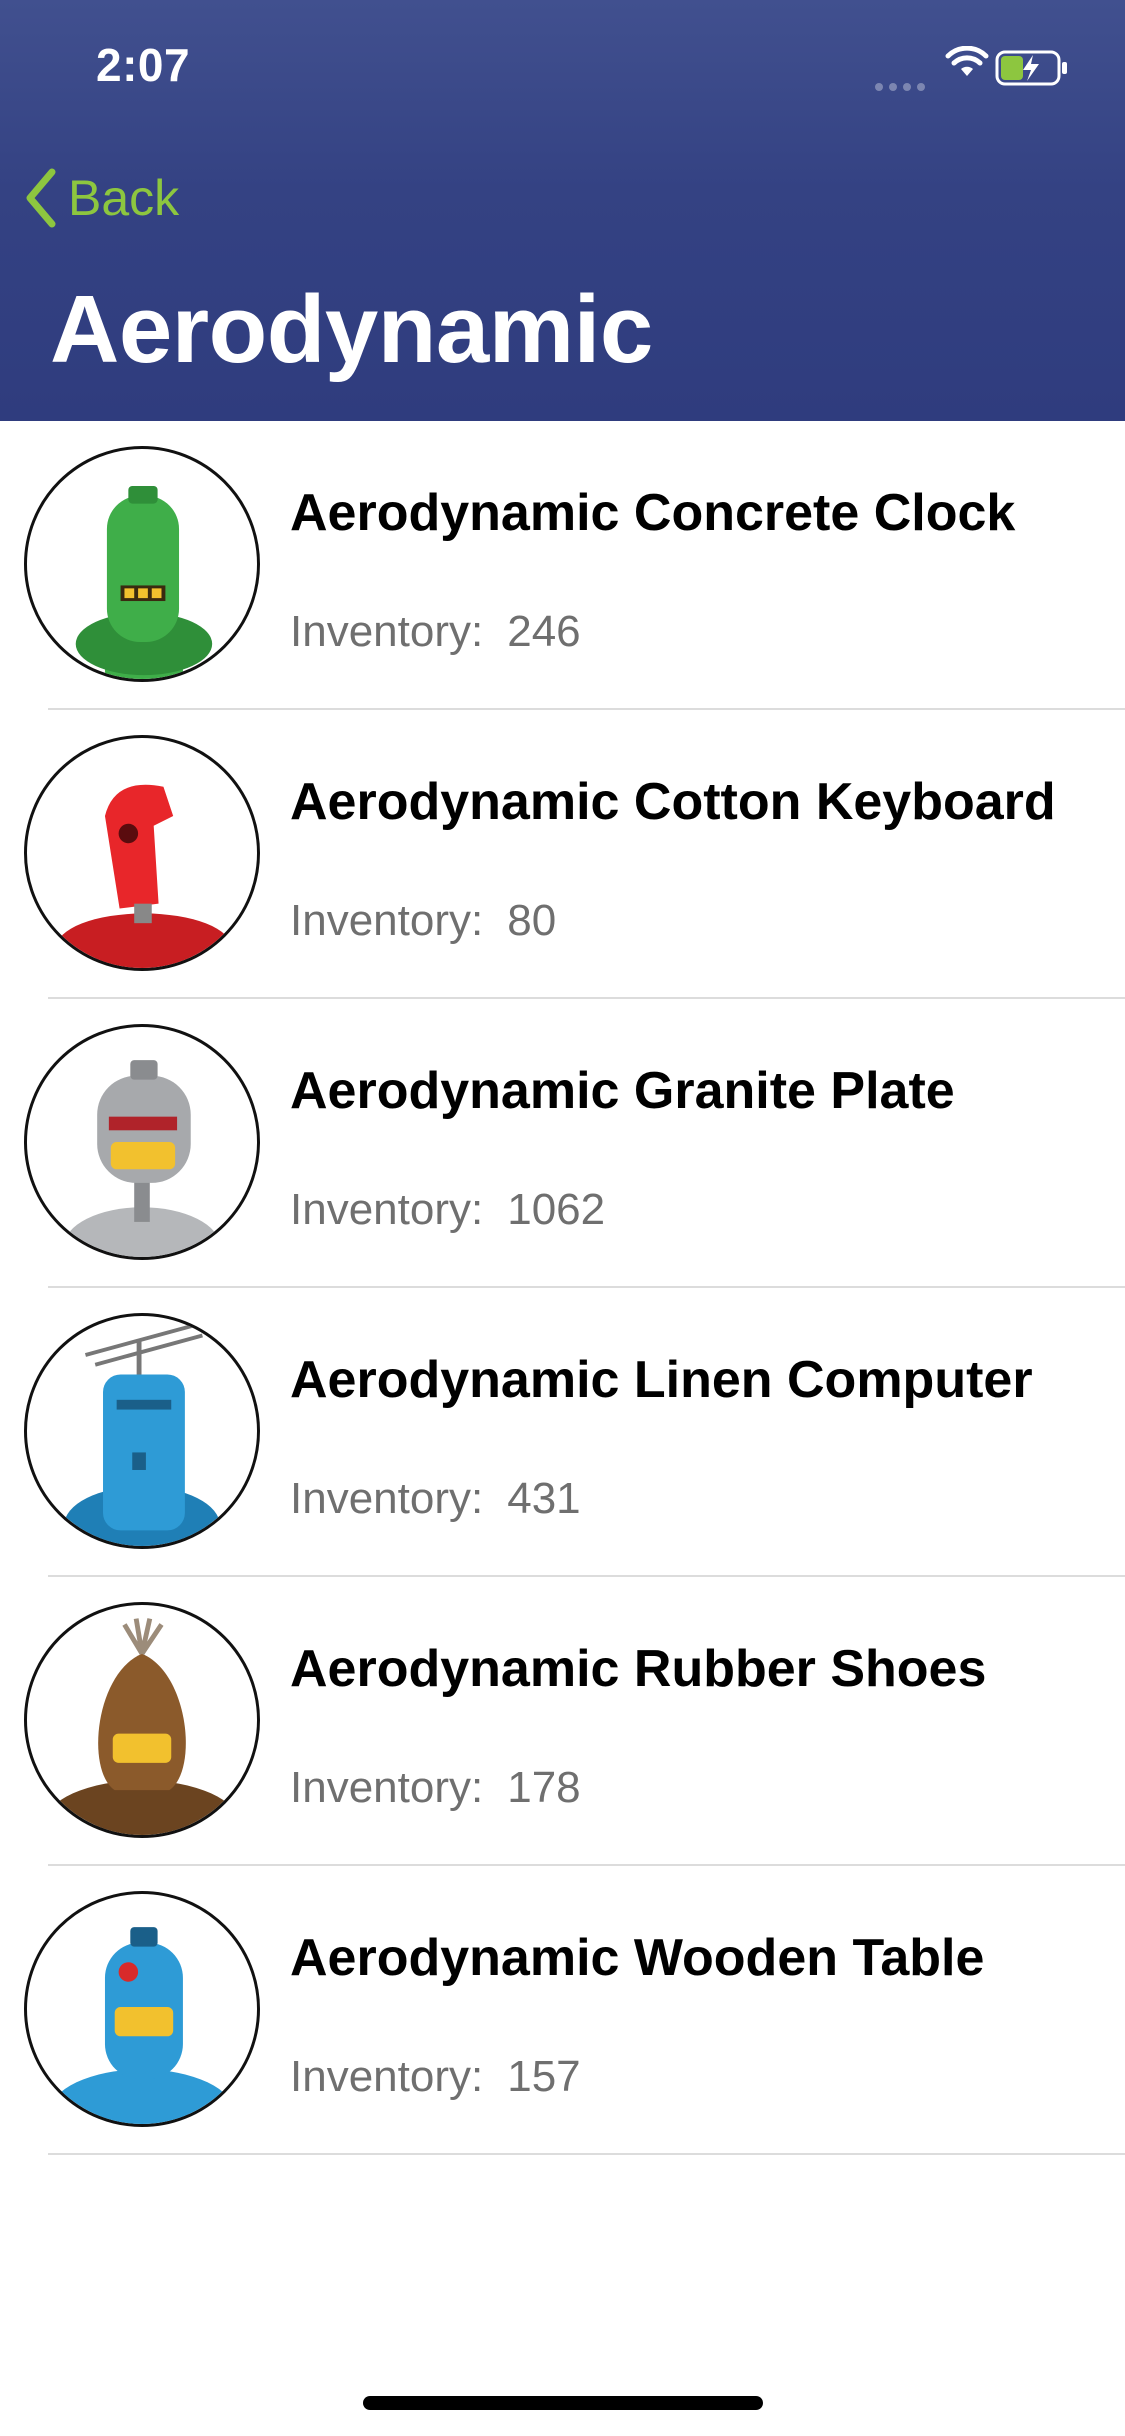 This screenshot has height=2436, width=1125. Describe the element at coordinates (124, 198) in the screenshot. I see `back-label: Back` at that location.